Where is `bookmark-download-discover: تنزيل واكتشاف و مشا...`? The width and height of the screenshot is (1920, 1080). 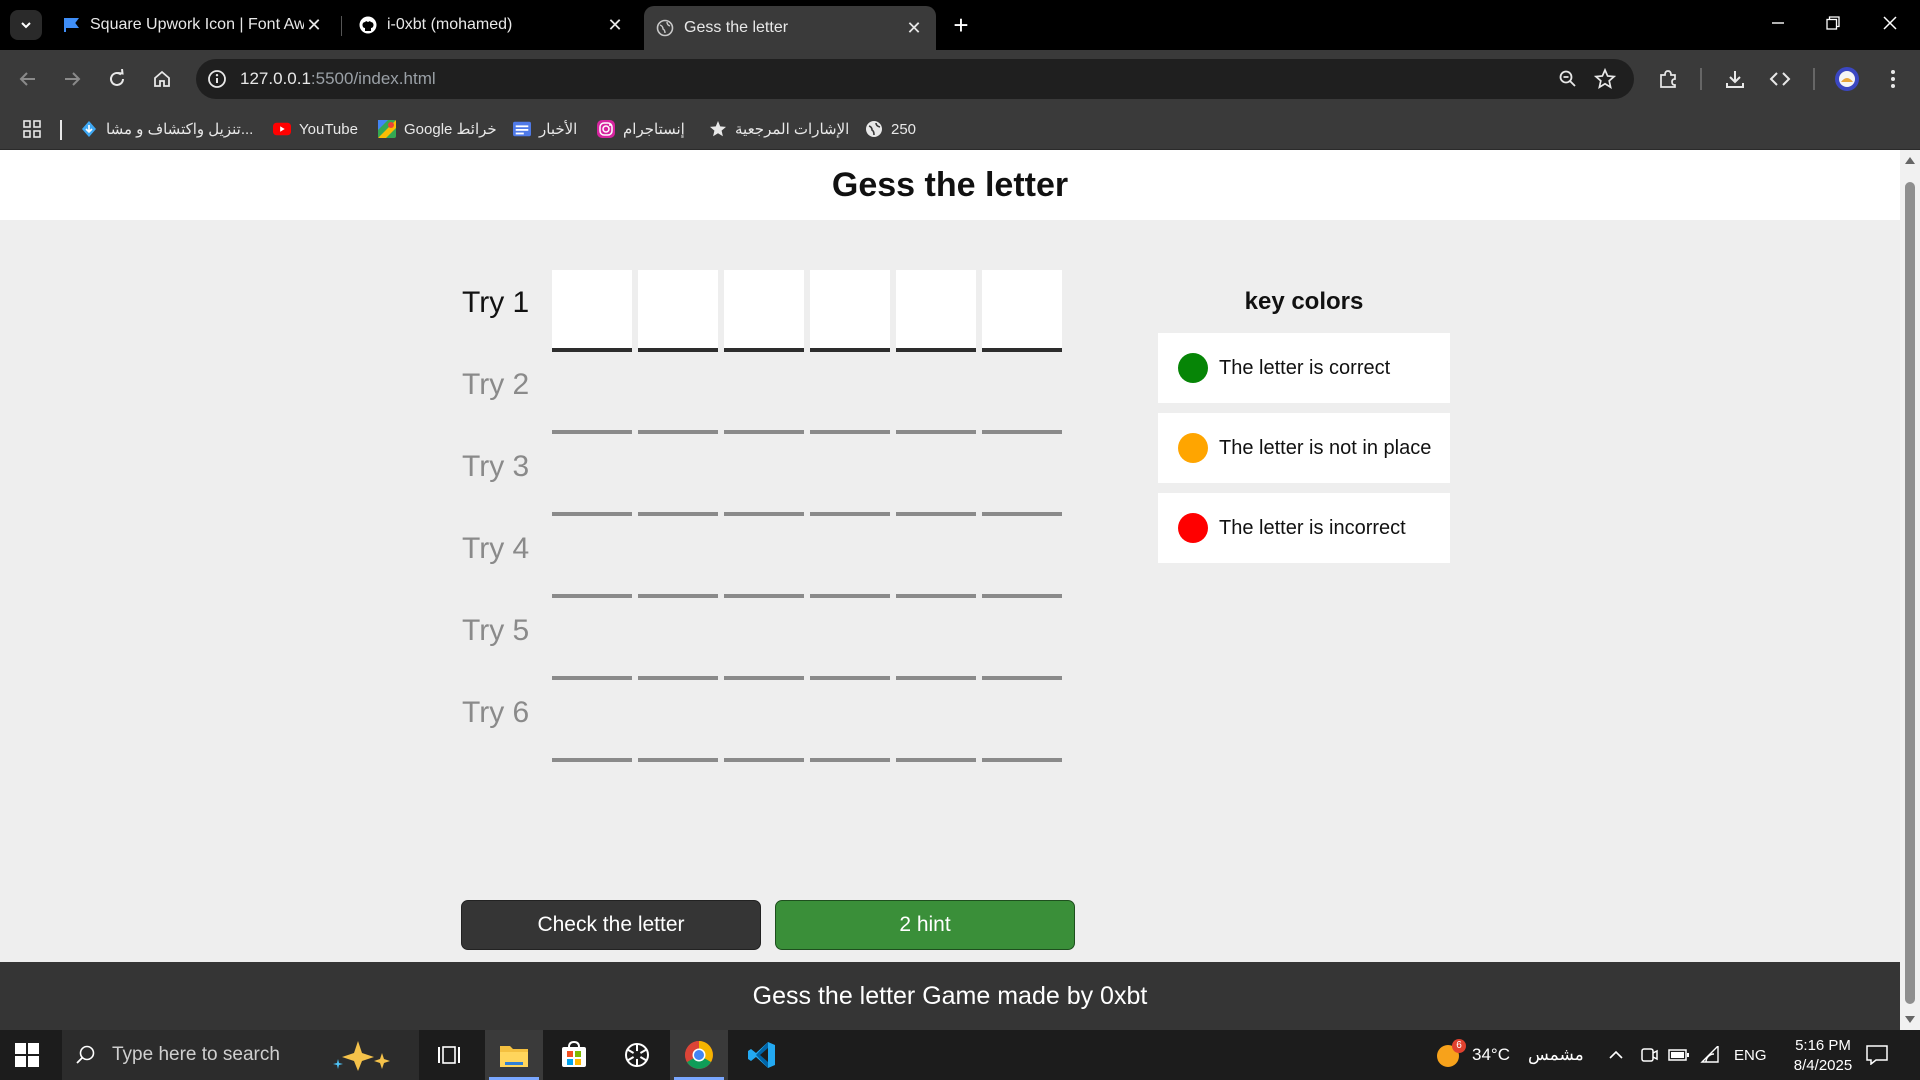
bookmark-download-discover: تنزيل واكتشاف و مشا... is located at coordinates (166, 129).